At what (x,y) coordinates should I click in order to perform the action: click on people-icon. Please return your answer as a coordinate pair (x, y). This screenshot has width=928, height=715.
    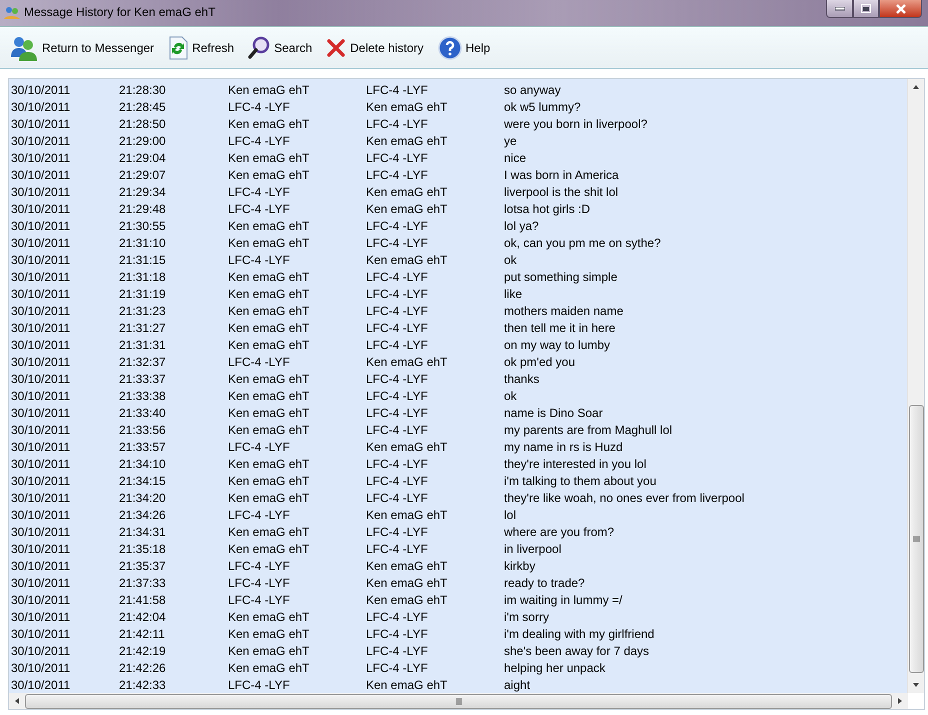
    Looking at the image, I should click on (24, 47).